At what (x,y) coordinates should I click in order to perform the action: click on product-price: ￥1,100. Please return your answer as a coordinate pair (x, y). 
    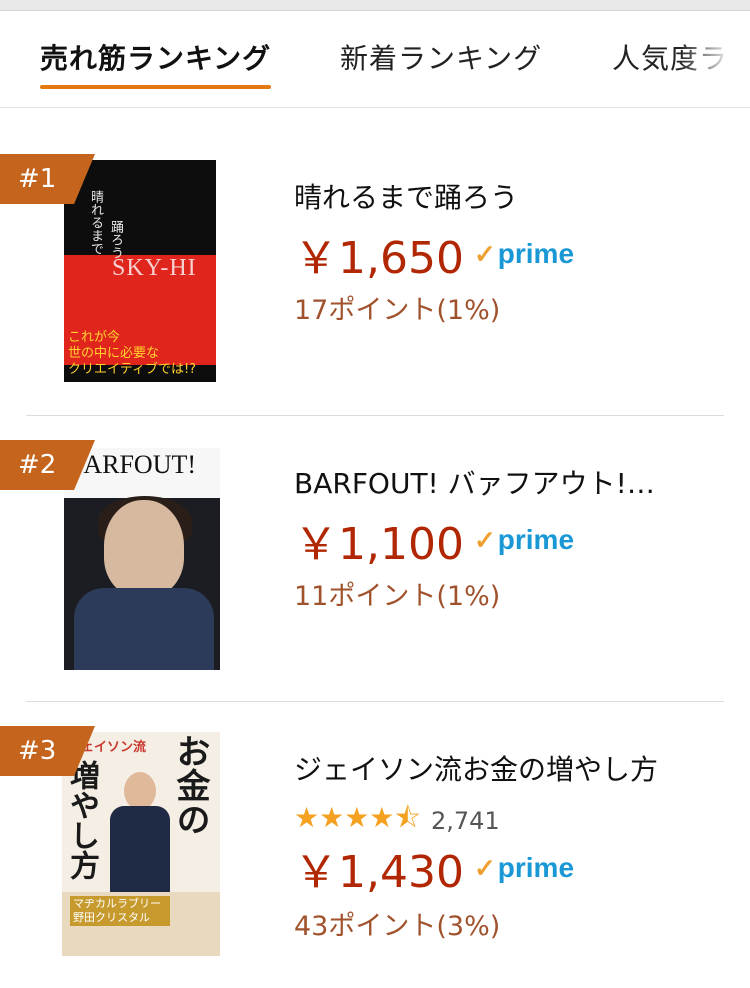
    Looking at the image, I should click on (379, 544).